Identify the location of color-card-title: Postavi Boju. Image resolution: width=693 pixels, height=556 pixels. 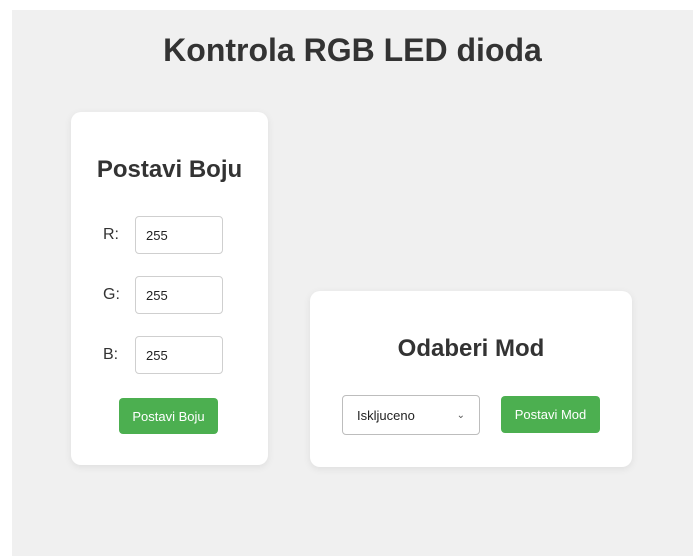
(169, 169).